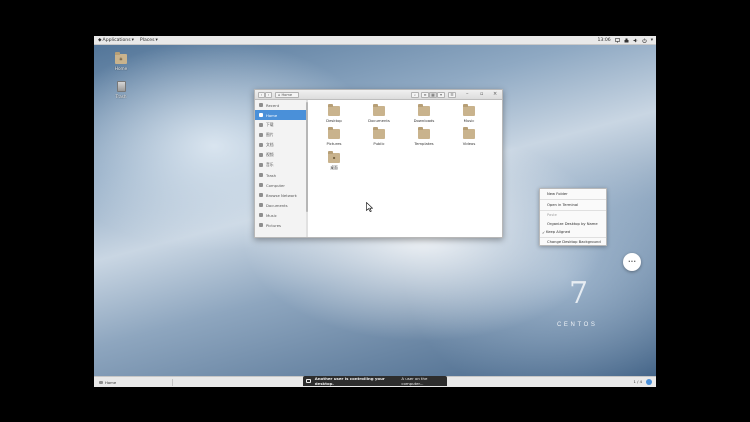 Image resolution: width=750 pixels, height=422 pixels. I want to click on file-item-music: Music, so click(469, 113).